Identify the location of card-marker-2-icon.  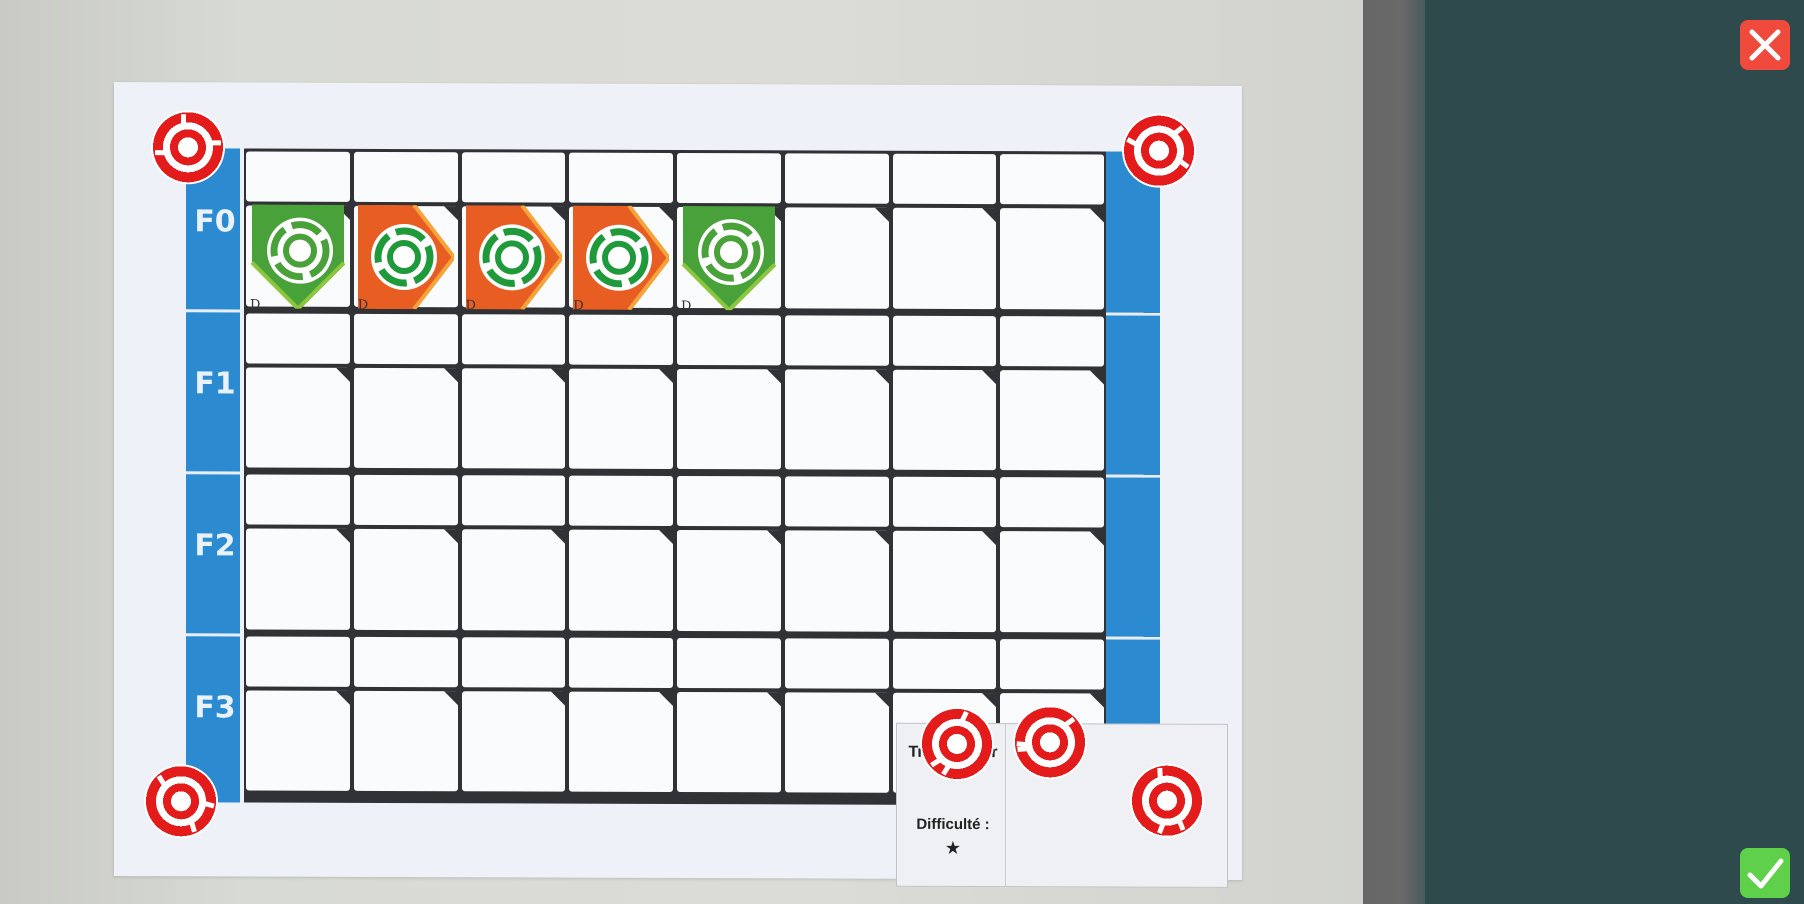
(1050, 742).